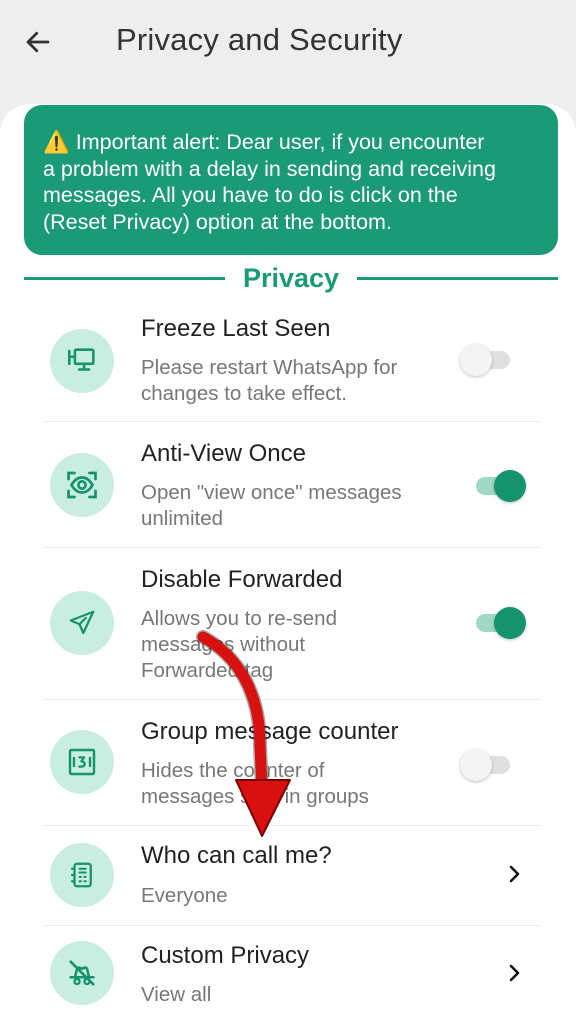 This screenshot has width=576, height=1024. I want to click on subtitle-line: Open "view once" messages, so click(271, 492).